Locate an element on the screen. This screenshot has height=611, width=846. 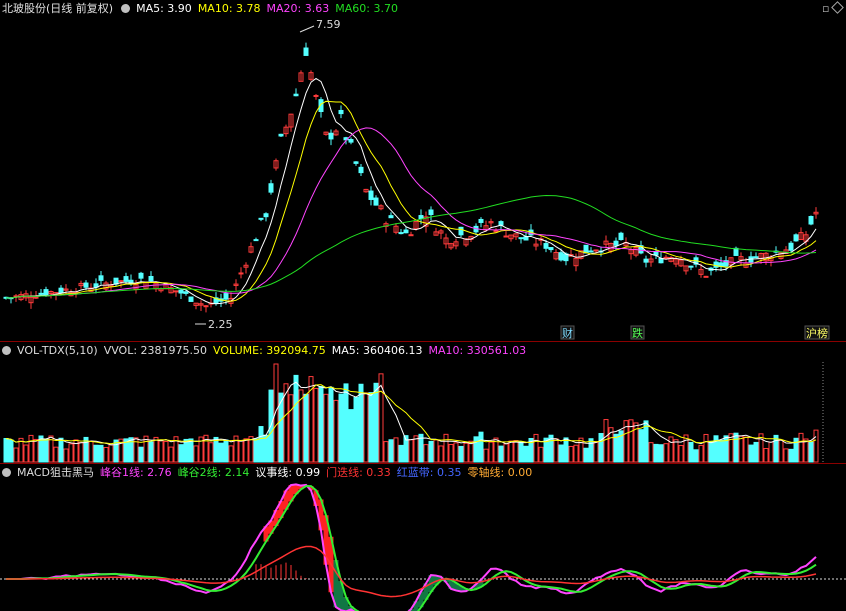
event-marker-0: 财 is located at coordinates (567, 333).